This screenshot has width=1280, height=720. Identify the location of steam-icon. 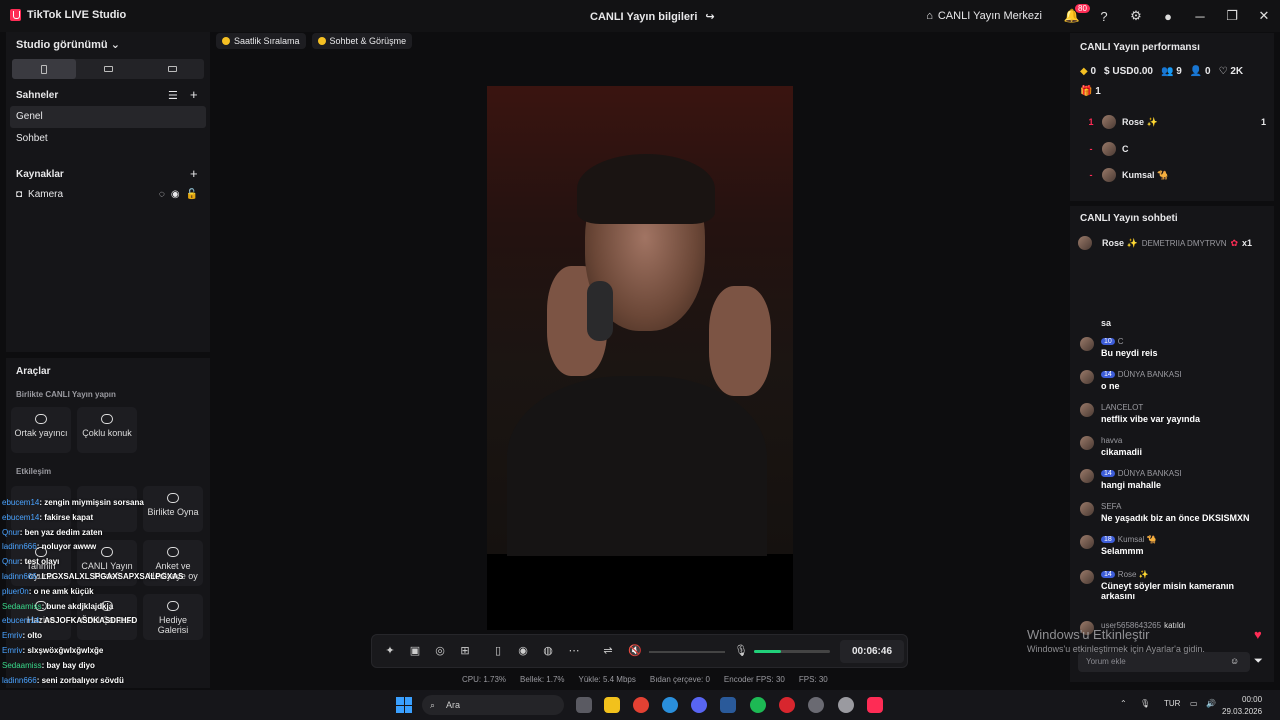
(728, 705).